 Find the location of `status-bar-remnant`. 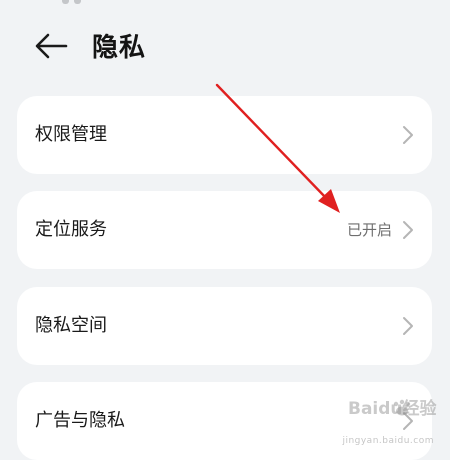

status-bar-remnant is located at coordinates (72, 2).